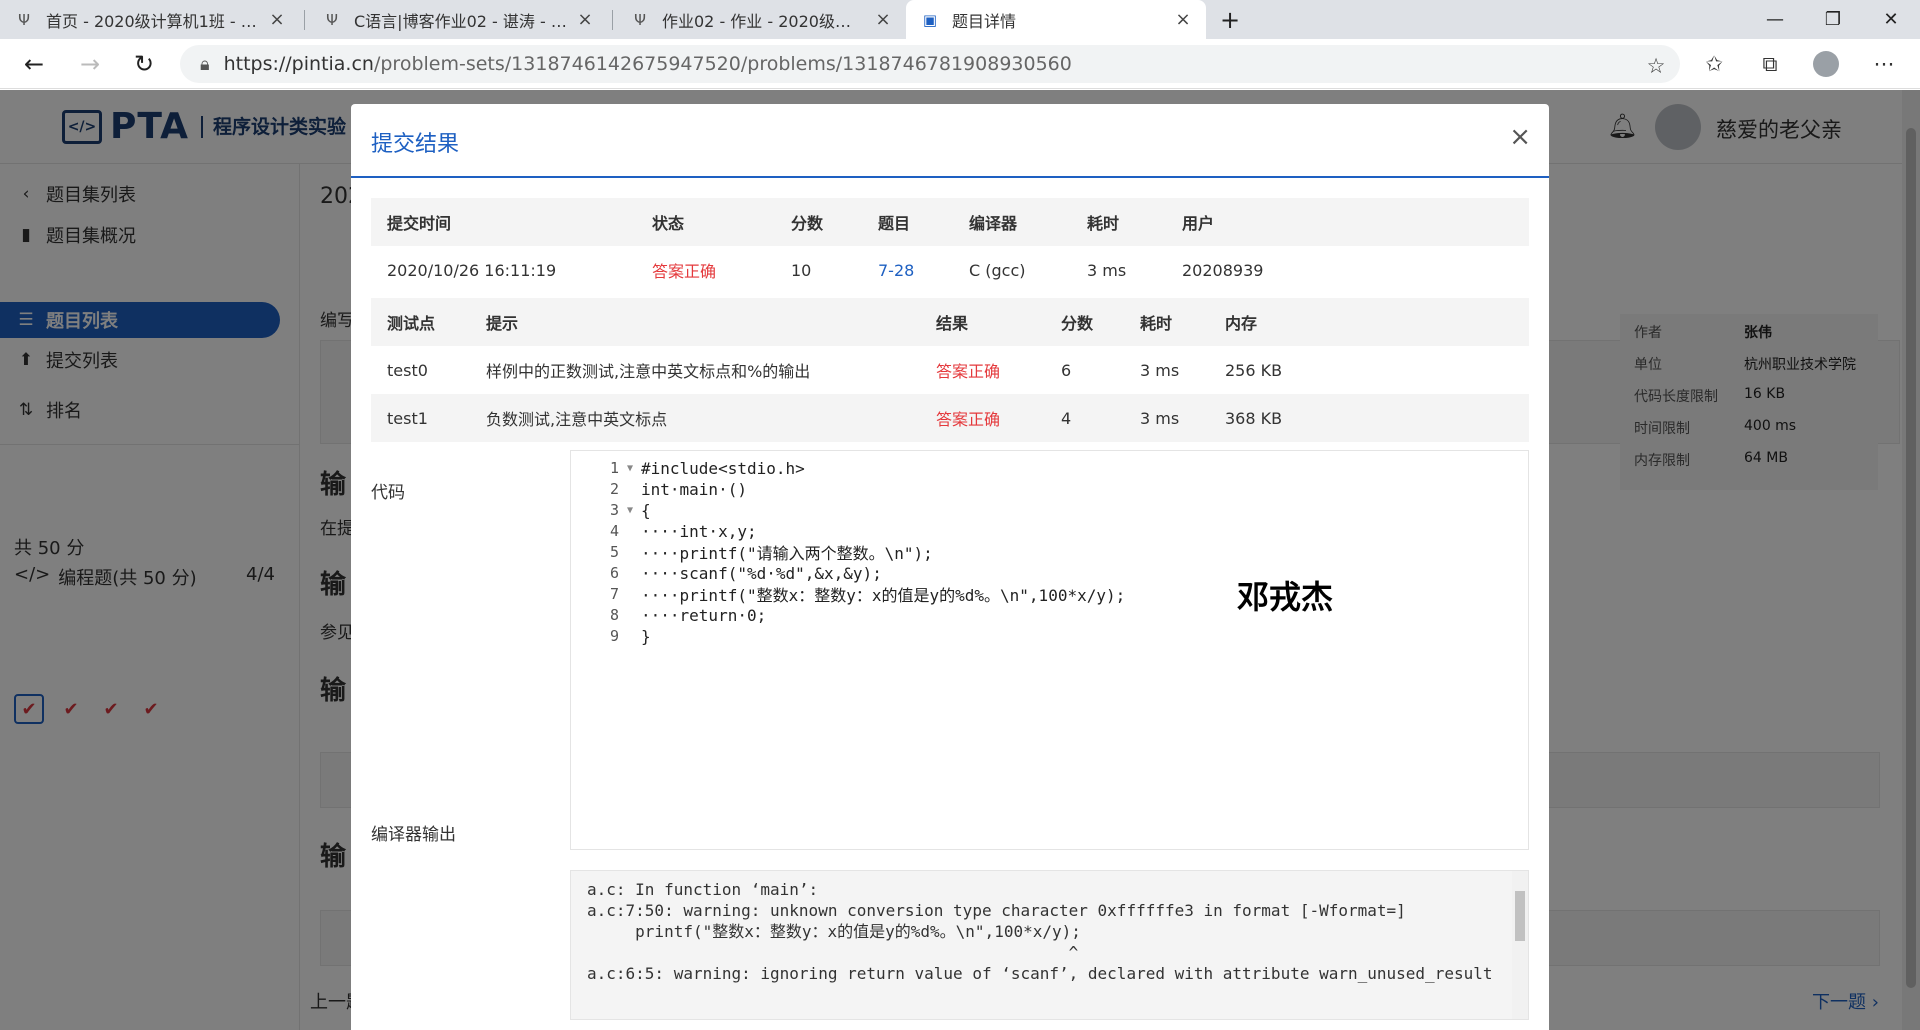 The height and width of the screenshot is (1030, 1920). Describe the element at coordinates (298, 64) in the screenshot. I see `url-host: https://pintia.cn` at that location.